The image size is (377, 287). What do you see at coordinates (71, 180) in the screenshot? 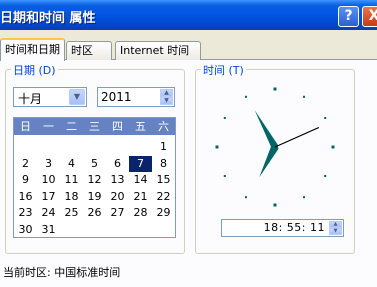
I see `calendar-day: 11` at bounding box center [71, 180].